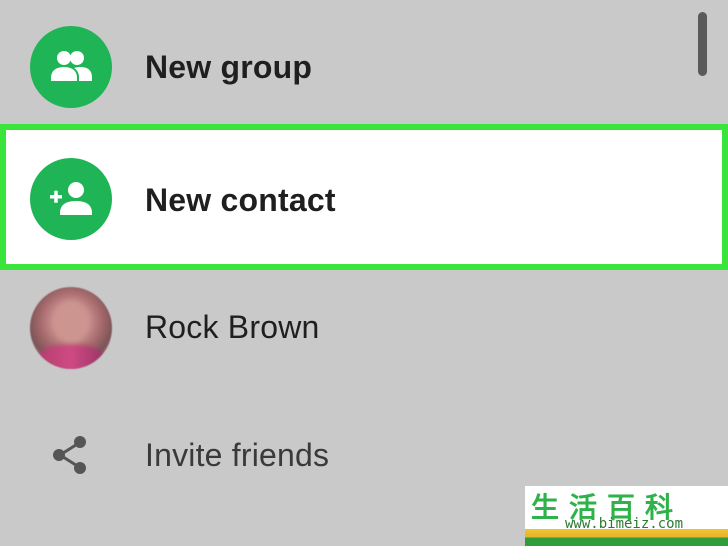 This screenshot has height=546, width=728. I want to click on share-icon-wrap, so click(70, 455).